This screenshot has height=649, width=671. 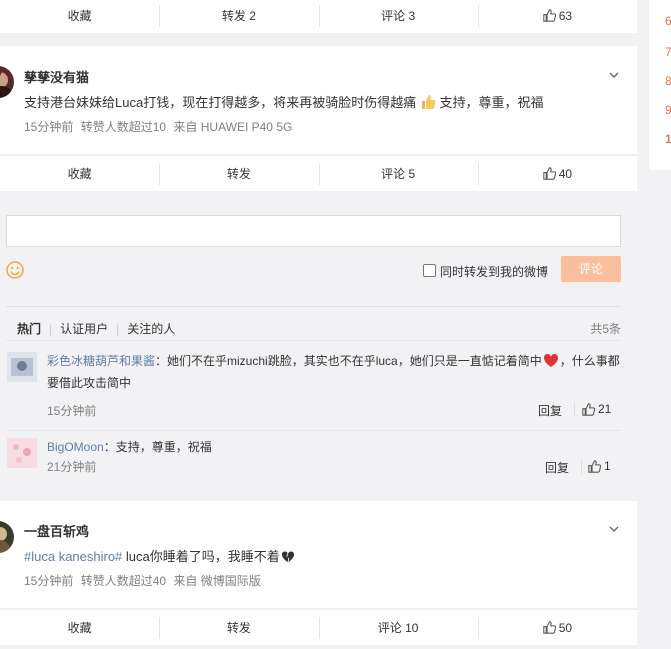 I want to click on post-source: 来自 微博国际版, so click(x=217, y=581).